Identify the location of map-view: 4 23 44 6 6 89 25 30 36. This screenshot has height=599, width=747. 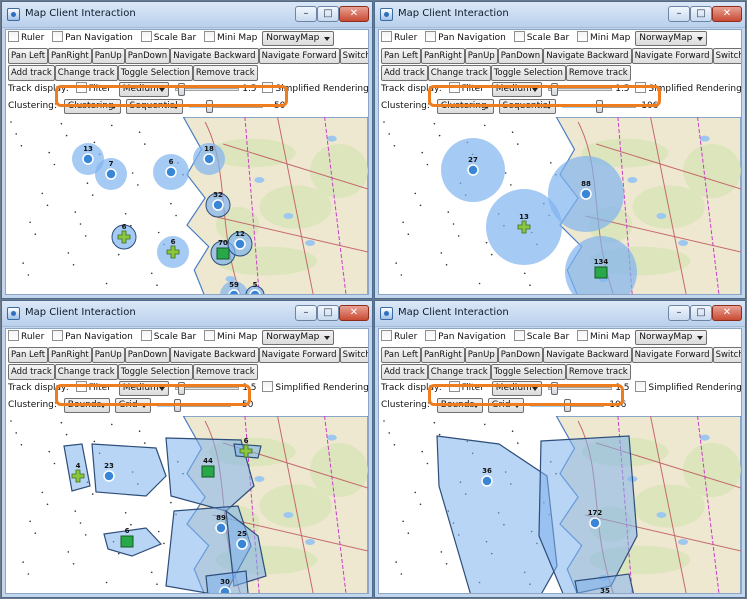
(187, 504).